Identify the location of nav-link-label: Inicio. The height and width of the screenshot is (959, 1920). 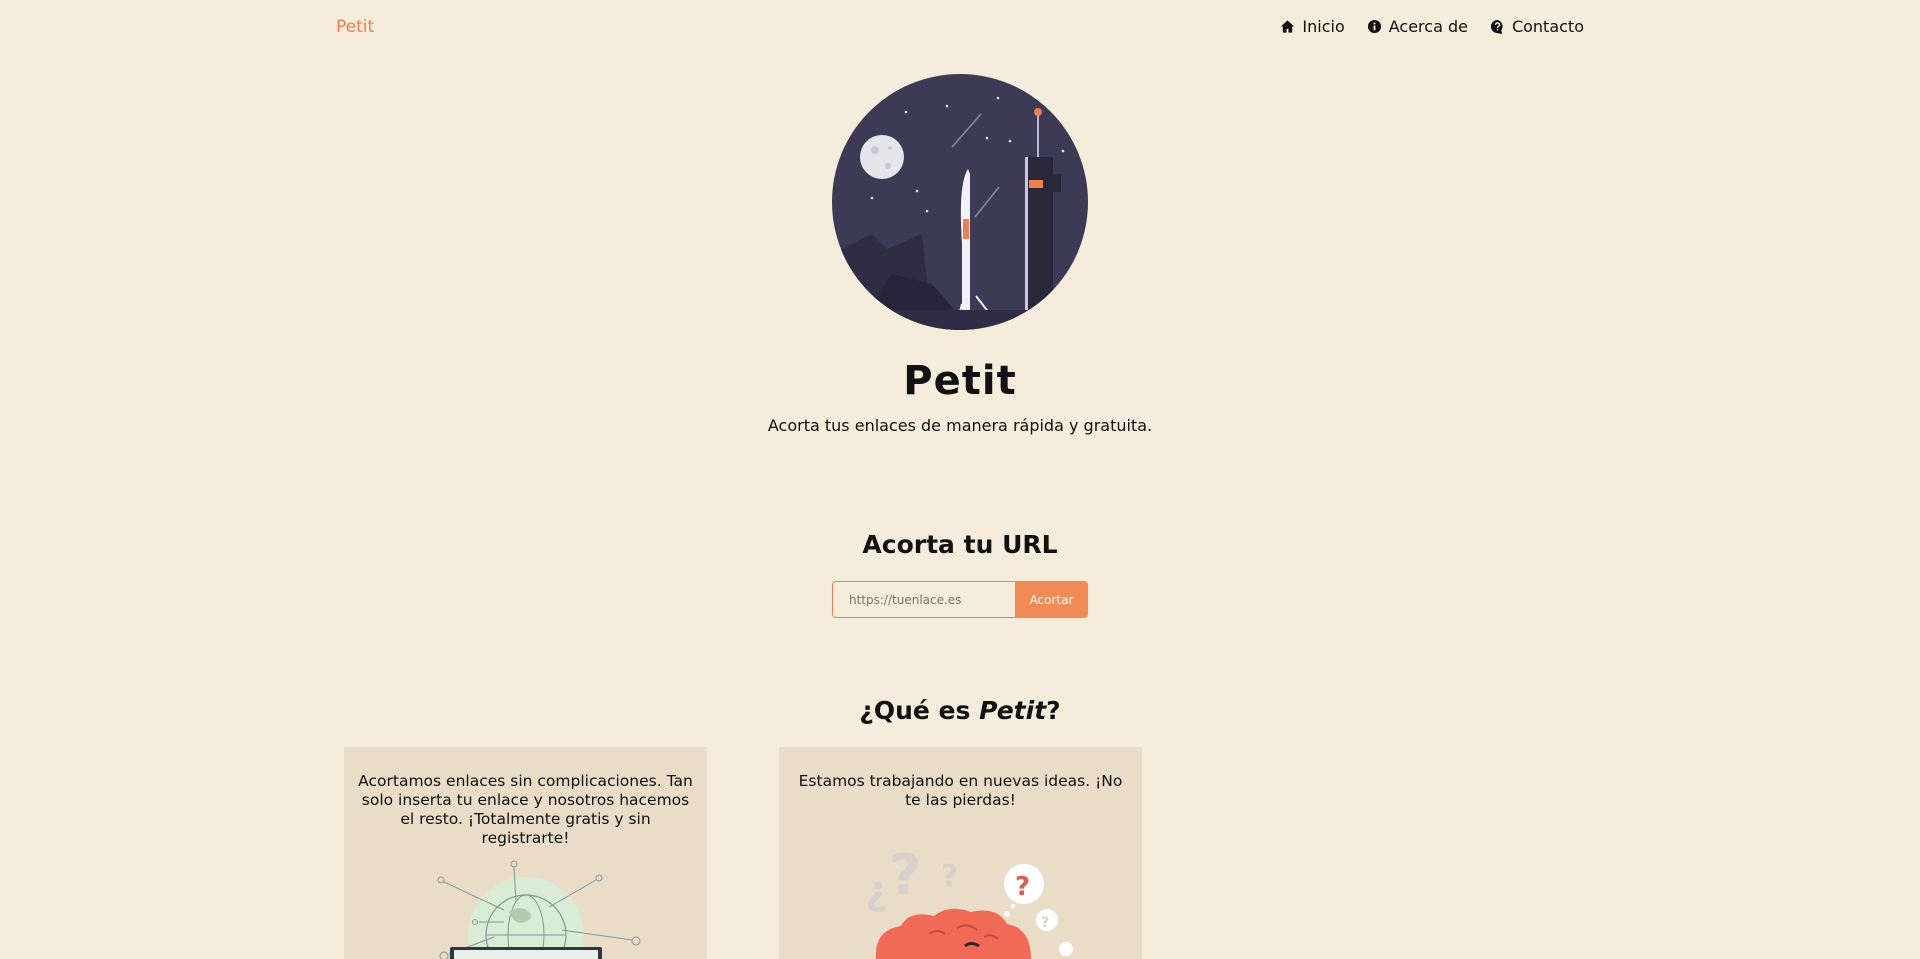
(1323, 26).